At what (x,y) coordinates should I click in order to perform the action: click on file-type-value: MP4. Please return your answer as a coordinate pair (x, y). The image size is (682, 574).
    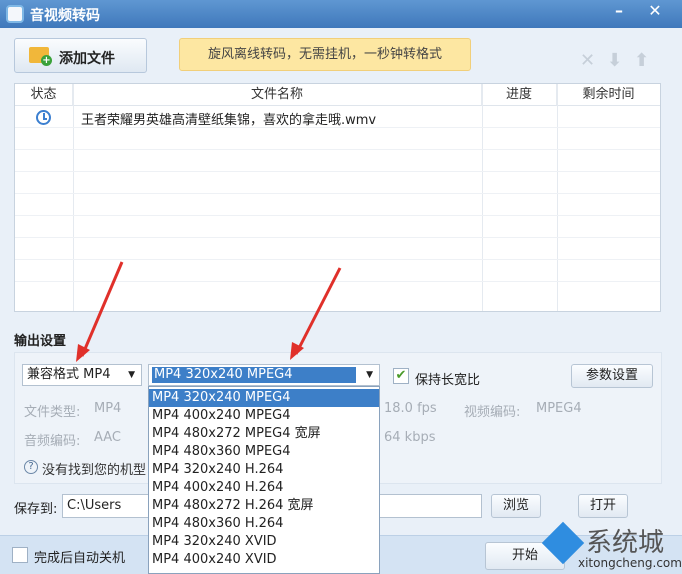
    Looking at the image, I should click on (108, 408).